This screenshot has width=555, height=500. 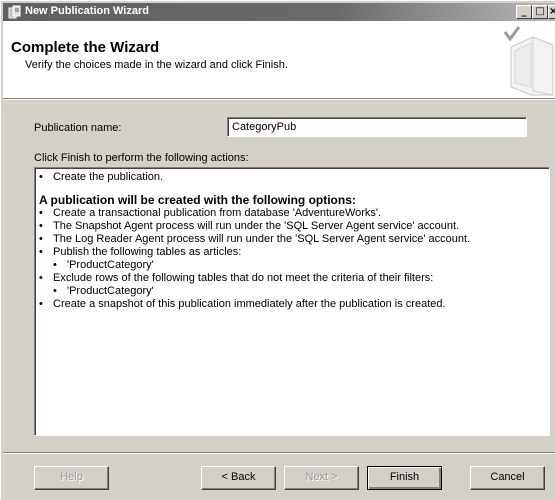 I want to click on finish-button: Finish, so click(x=404, y=478).